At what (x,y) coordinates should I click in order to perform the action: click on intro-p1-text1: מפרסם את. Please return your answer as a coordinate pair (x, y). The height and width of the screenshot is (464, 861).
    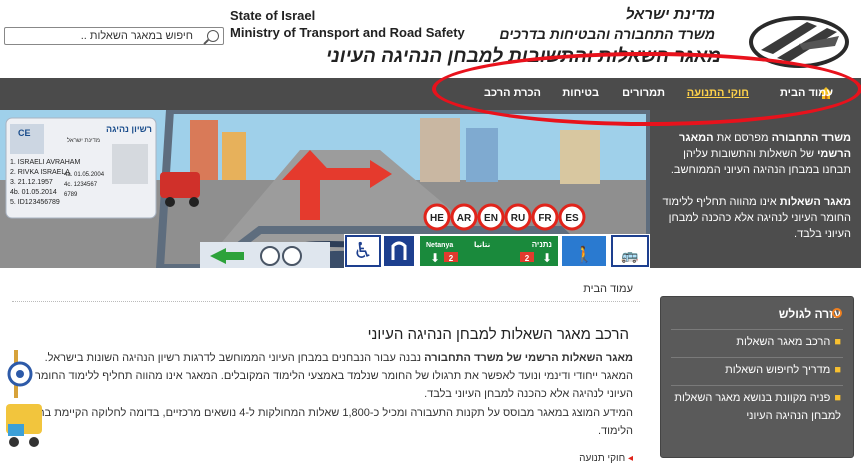
    Looking at the image, I should click on (742, 138).